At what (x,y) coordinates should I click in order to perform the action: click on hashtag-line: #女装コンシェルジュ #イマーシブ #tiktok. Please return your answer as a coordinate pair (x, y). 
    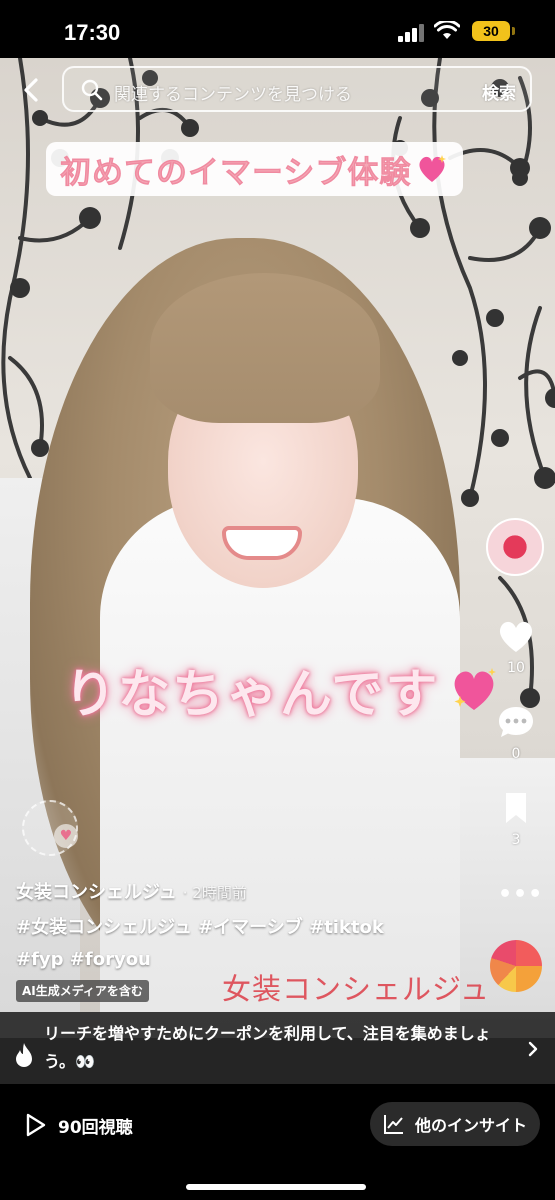
    Looking at the image, I should click on (216, 928).